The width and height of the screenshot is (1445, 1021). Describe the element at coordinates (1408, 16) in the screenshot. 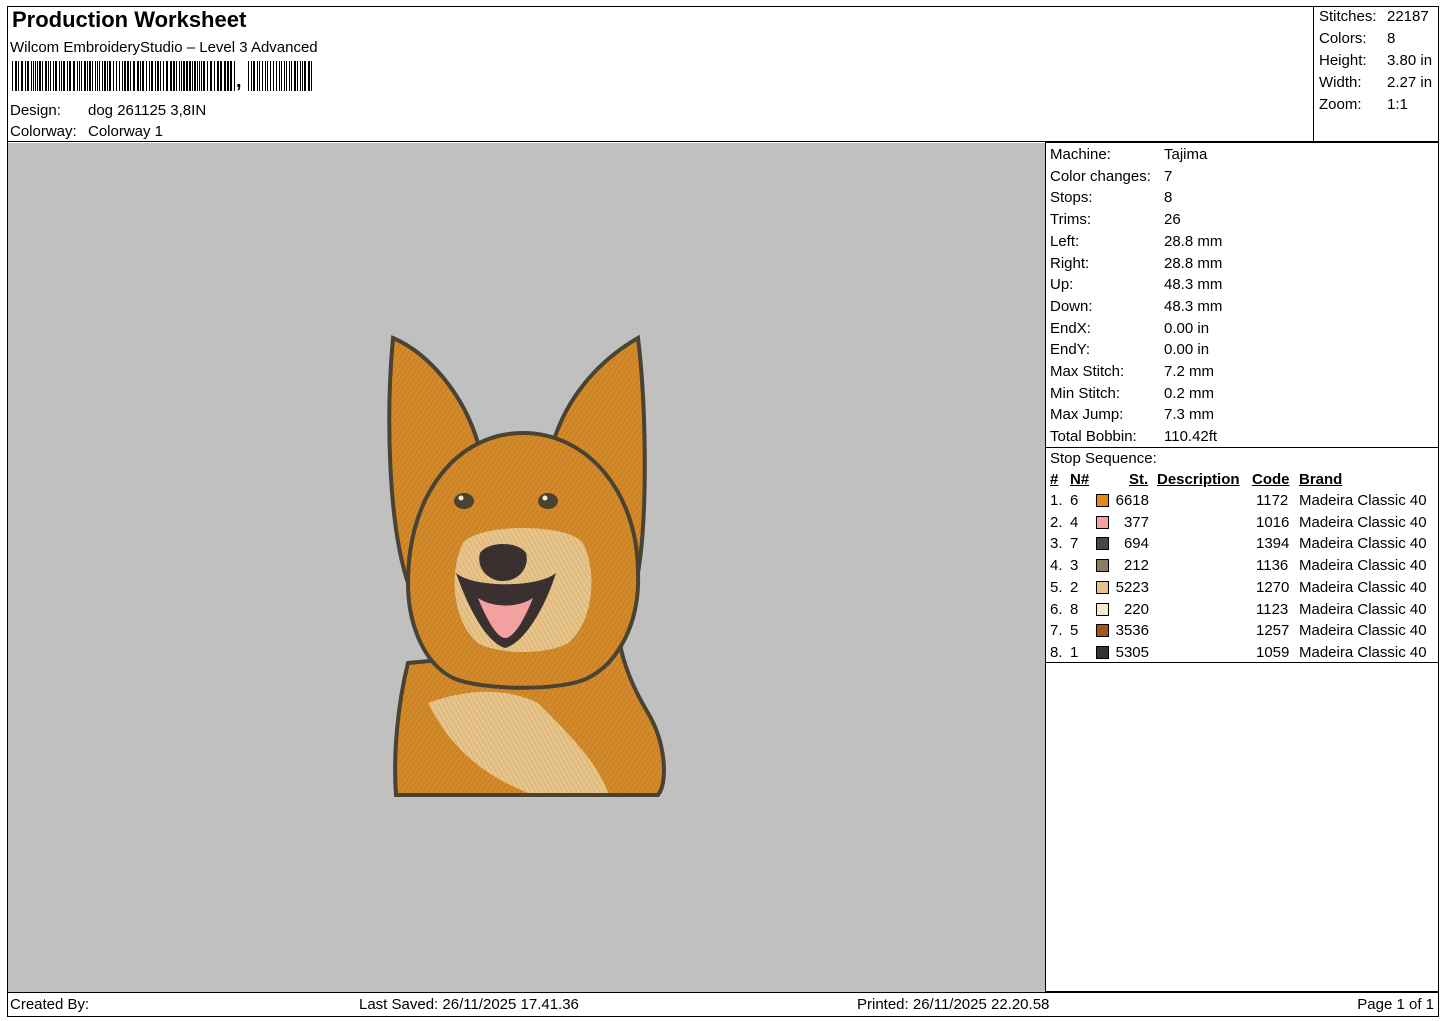

I see `summary-value: 22187` at that location.